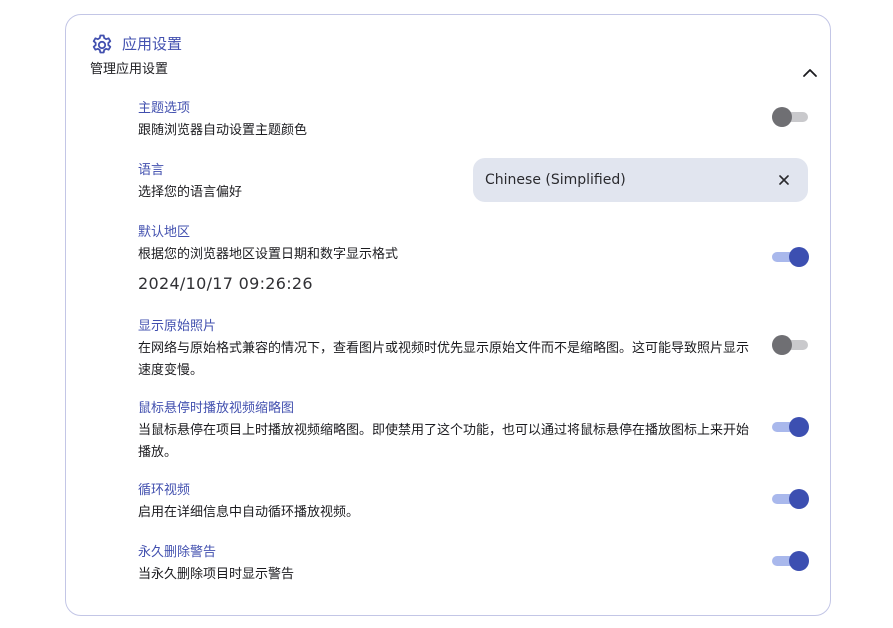 The height and width of the screenshot is (628, 893). What do you see at coordinates (555, 180) in the screenshot?
I see `language-select-value: Chinese (Simplified)` at bounding box center [555, 180].